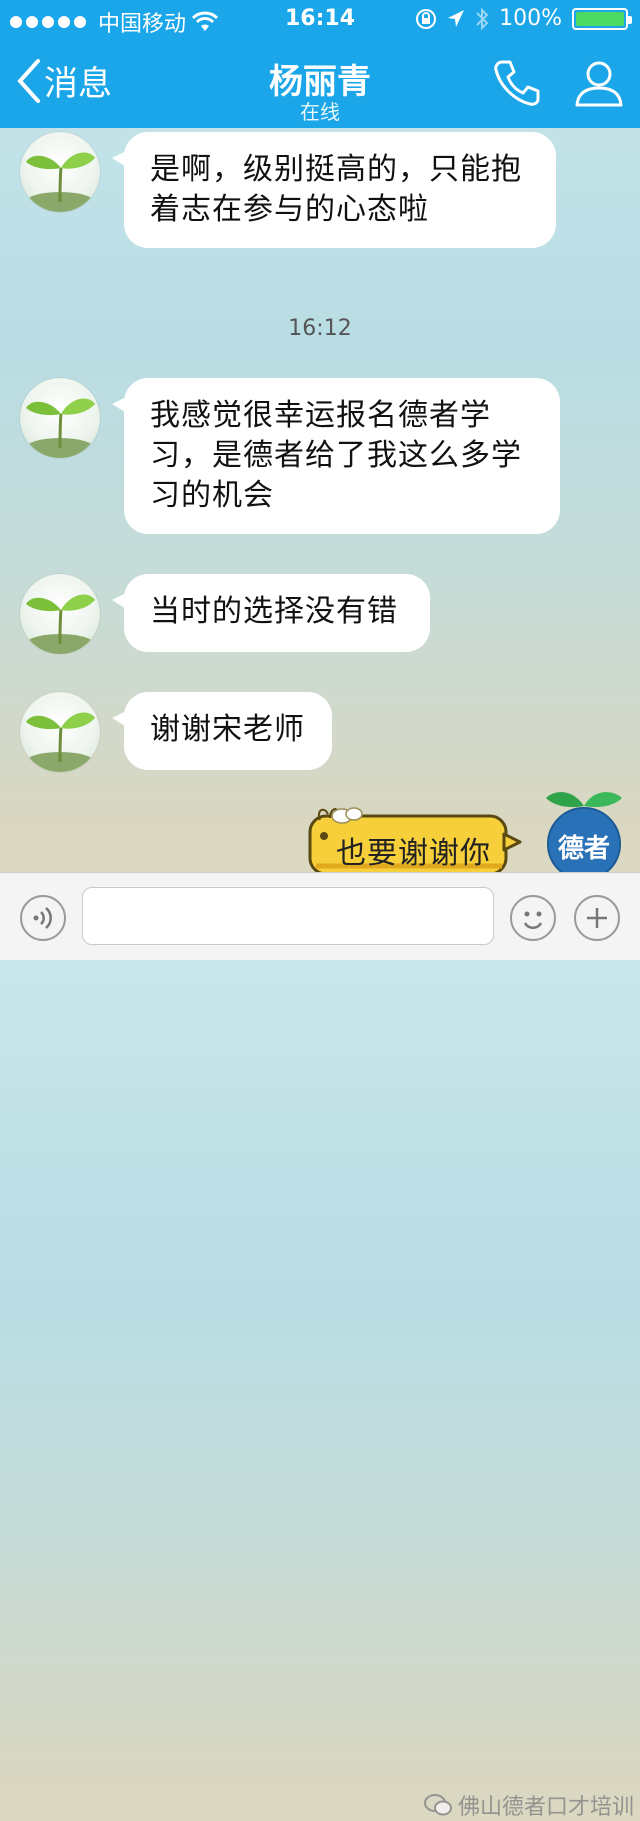  I want to click on message-bubble: 谢谢宋老师, so click(222, 731).